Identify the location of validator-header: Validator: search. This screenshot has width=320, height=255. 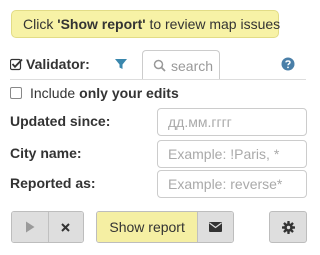
(158, 65).